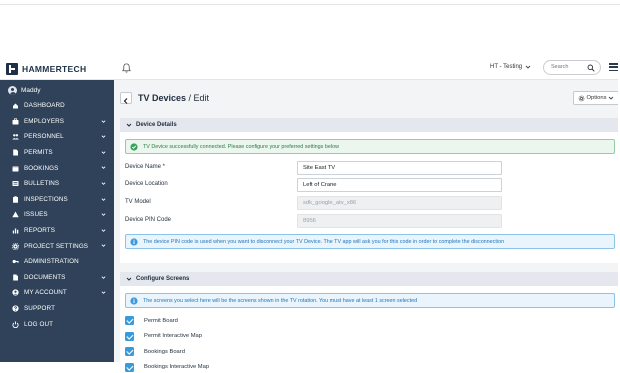  What do you see at coordinates (51, 262) in the screenshot?
I see `sidebar-item-label: ADMINISTRATION` at bounding box center [51, 262].